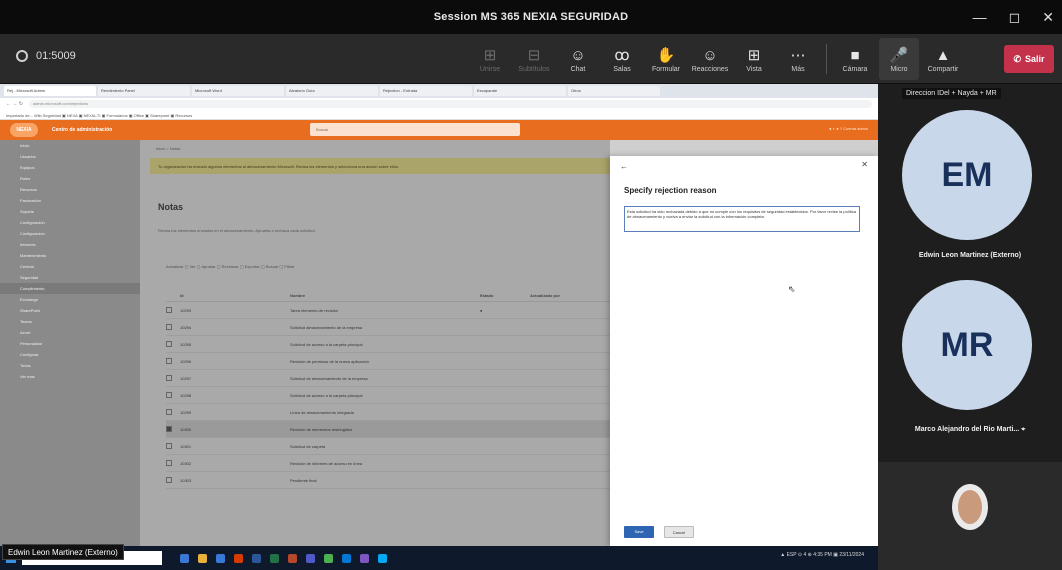 The image size is (1062, 570). I want to click on tool-salas: ꝏ Salas, so click(622, 59).